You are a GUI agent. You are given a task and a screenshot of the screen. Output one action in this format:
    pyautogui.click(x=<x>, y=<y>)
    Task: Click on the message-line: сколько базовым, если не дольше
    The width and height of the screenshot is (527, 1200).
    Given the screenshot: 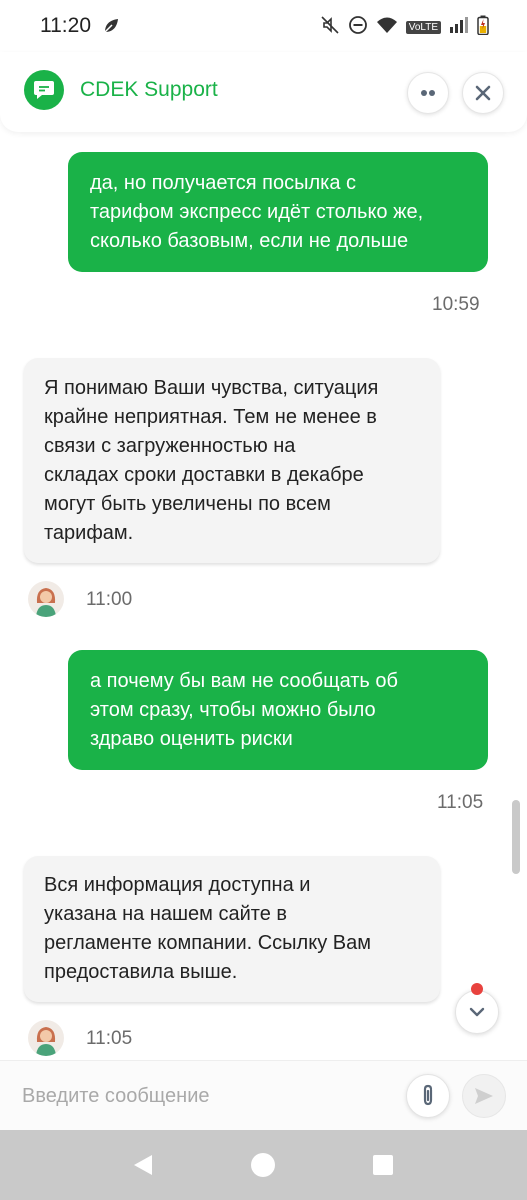 What is the action you would take?
    pyautogui.click(x=249, y=240)
    